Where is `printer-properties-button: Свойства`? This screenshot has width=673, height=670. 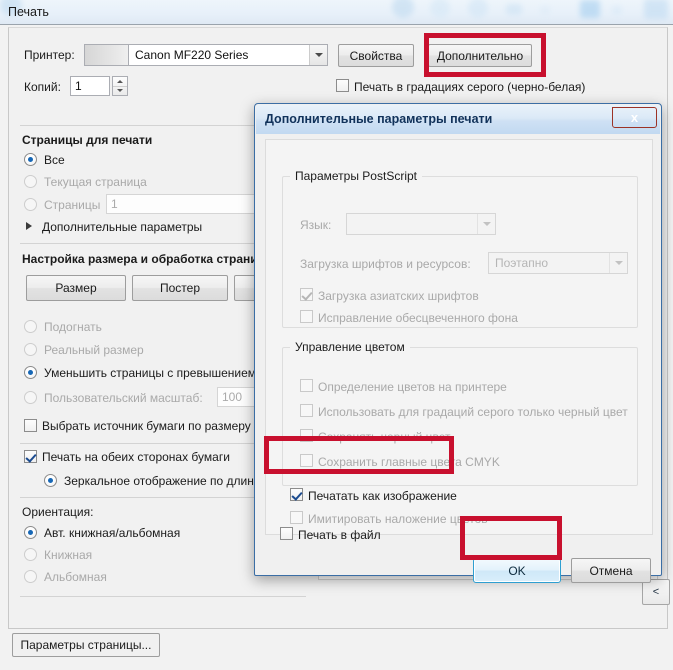
printer-properties-button: Свойства is located at coordinates (376, 55).